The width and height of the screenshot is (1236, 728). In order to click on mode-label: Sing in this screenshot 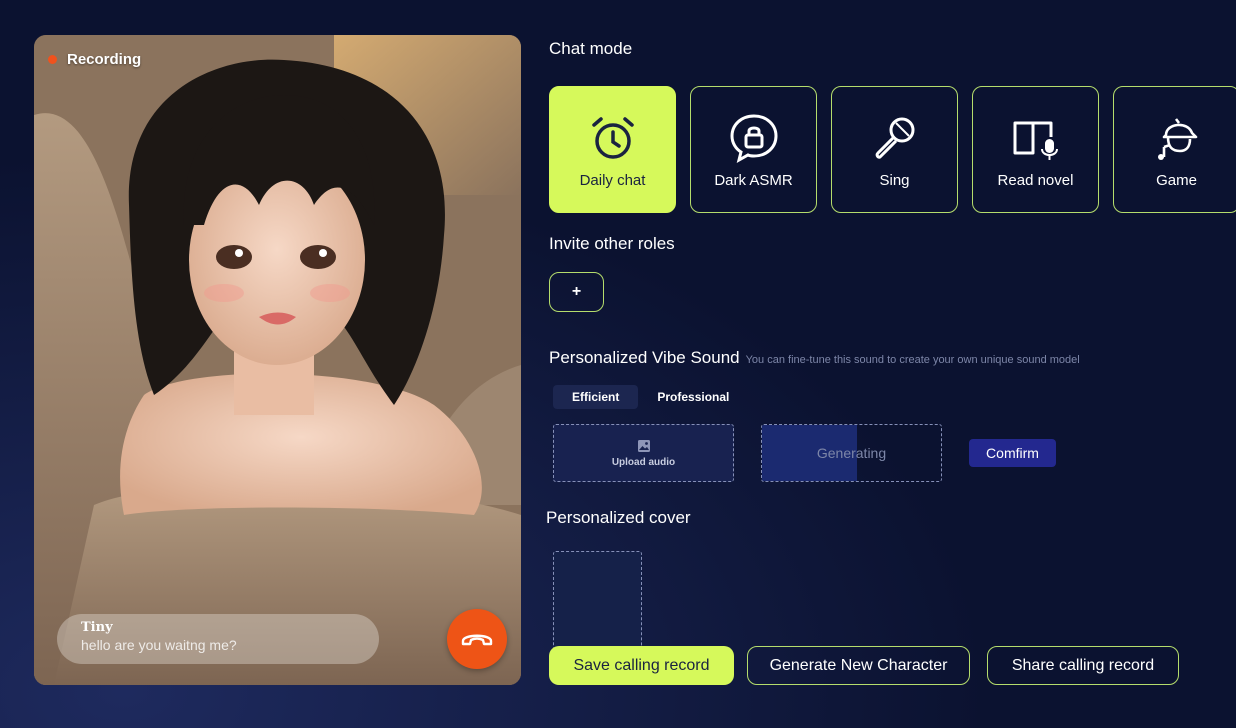, I will do `click(894, 180)`.